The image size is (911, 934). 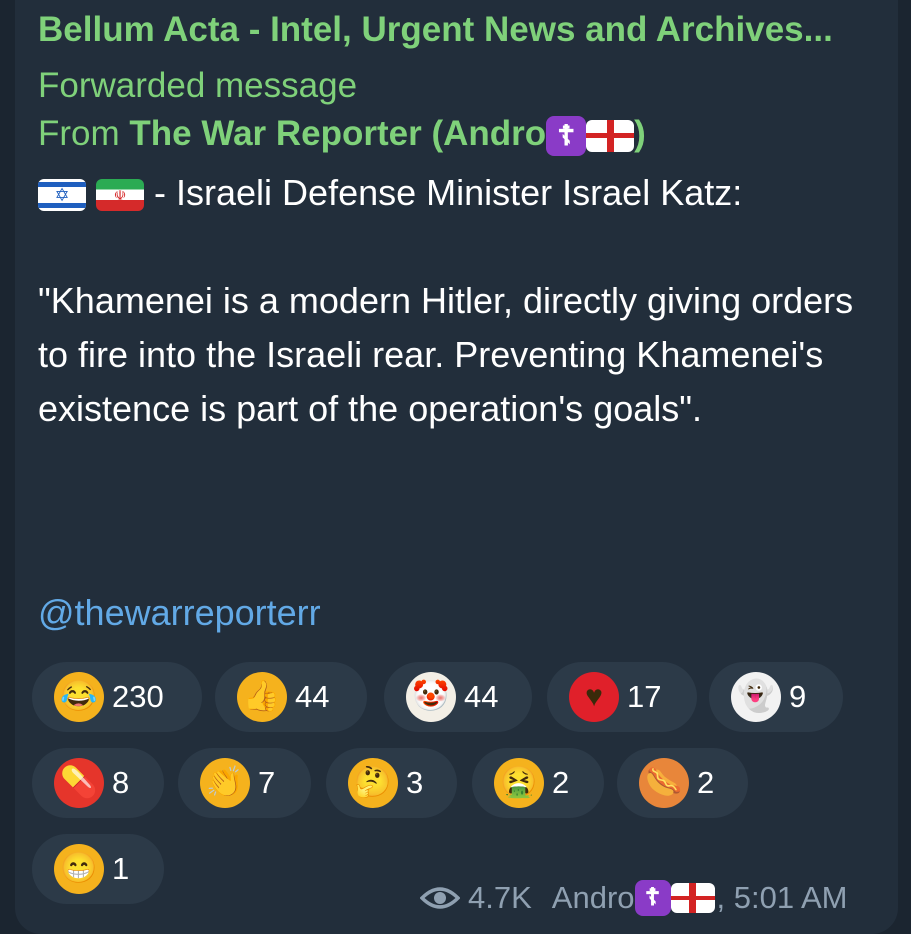 What do you see at coordinates (593, 897) in the screenshot?
I see `post-author: Andro` at bounding box center [593, 897].